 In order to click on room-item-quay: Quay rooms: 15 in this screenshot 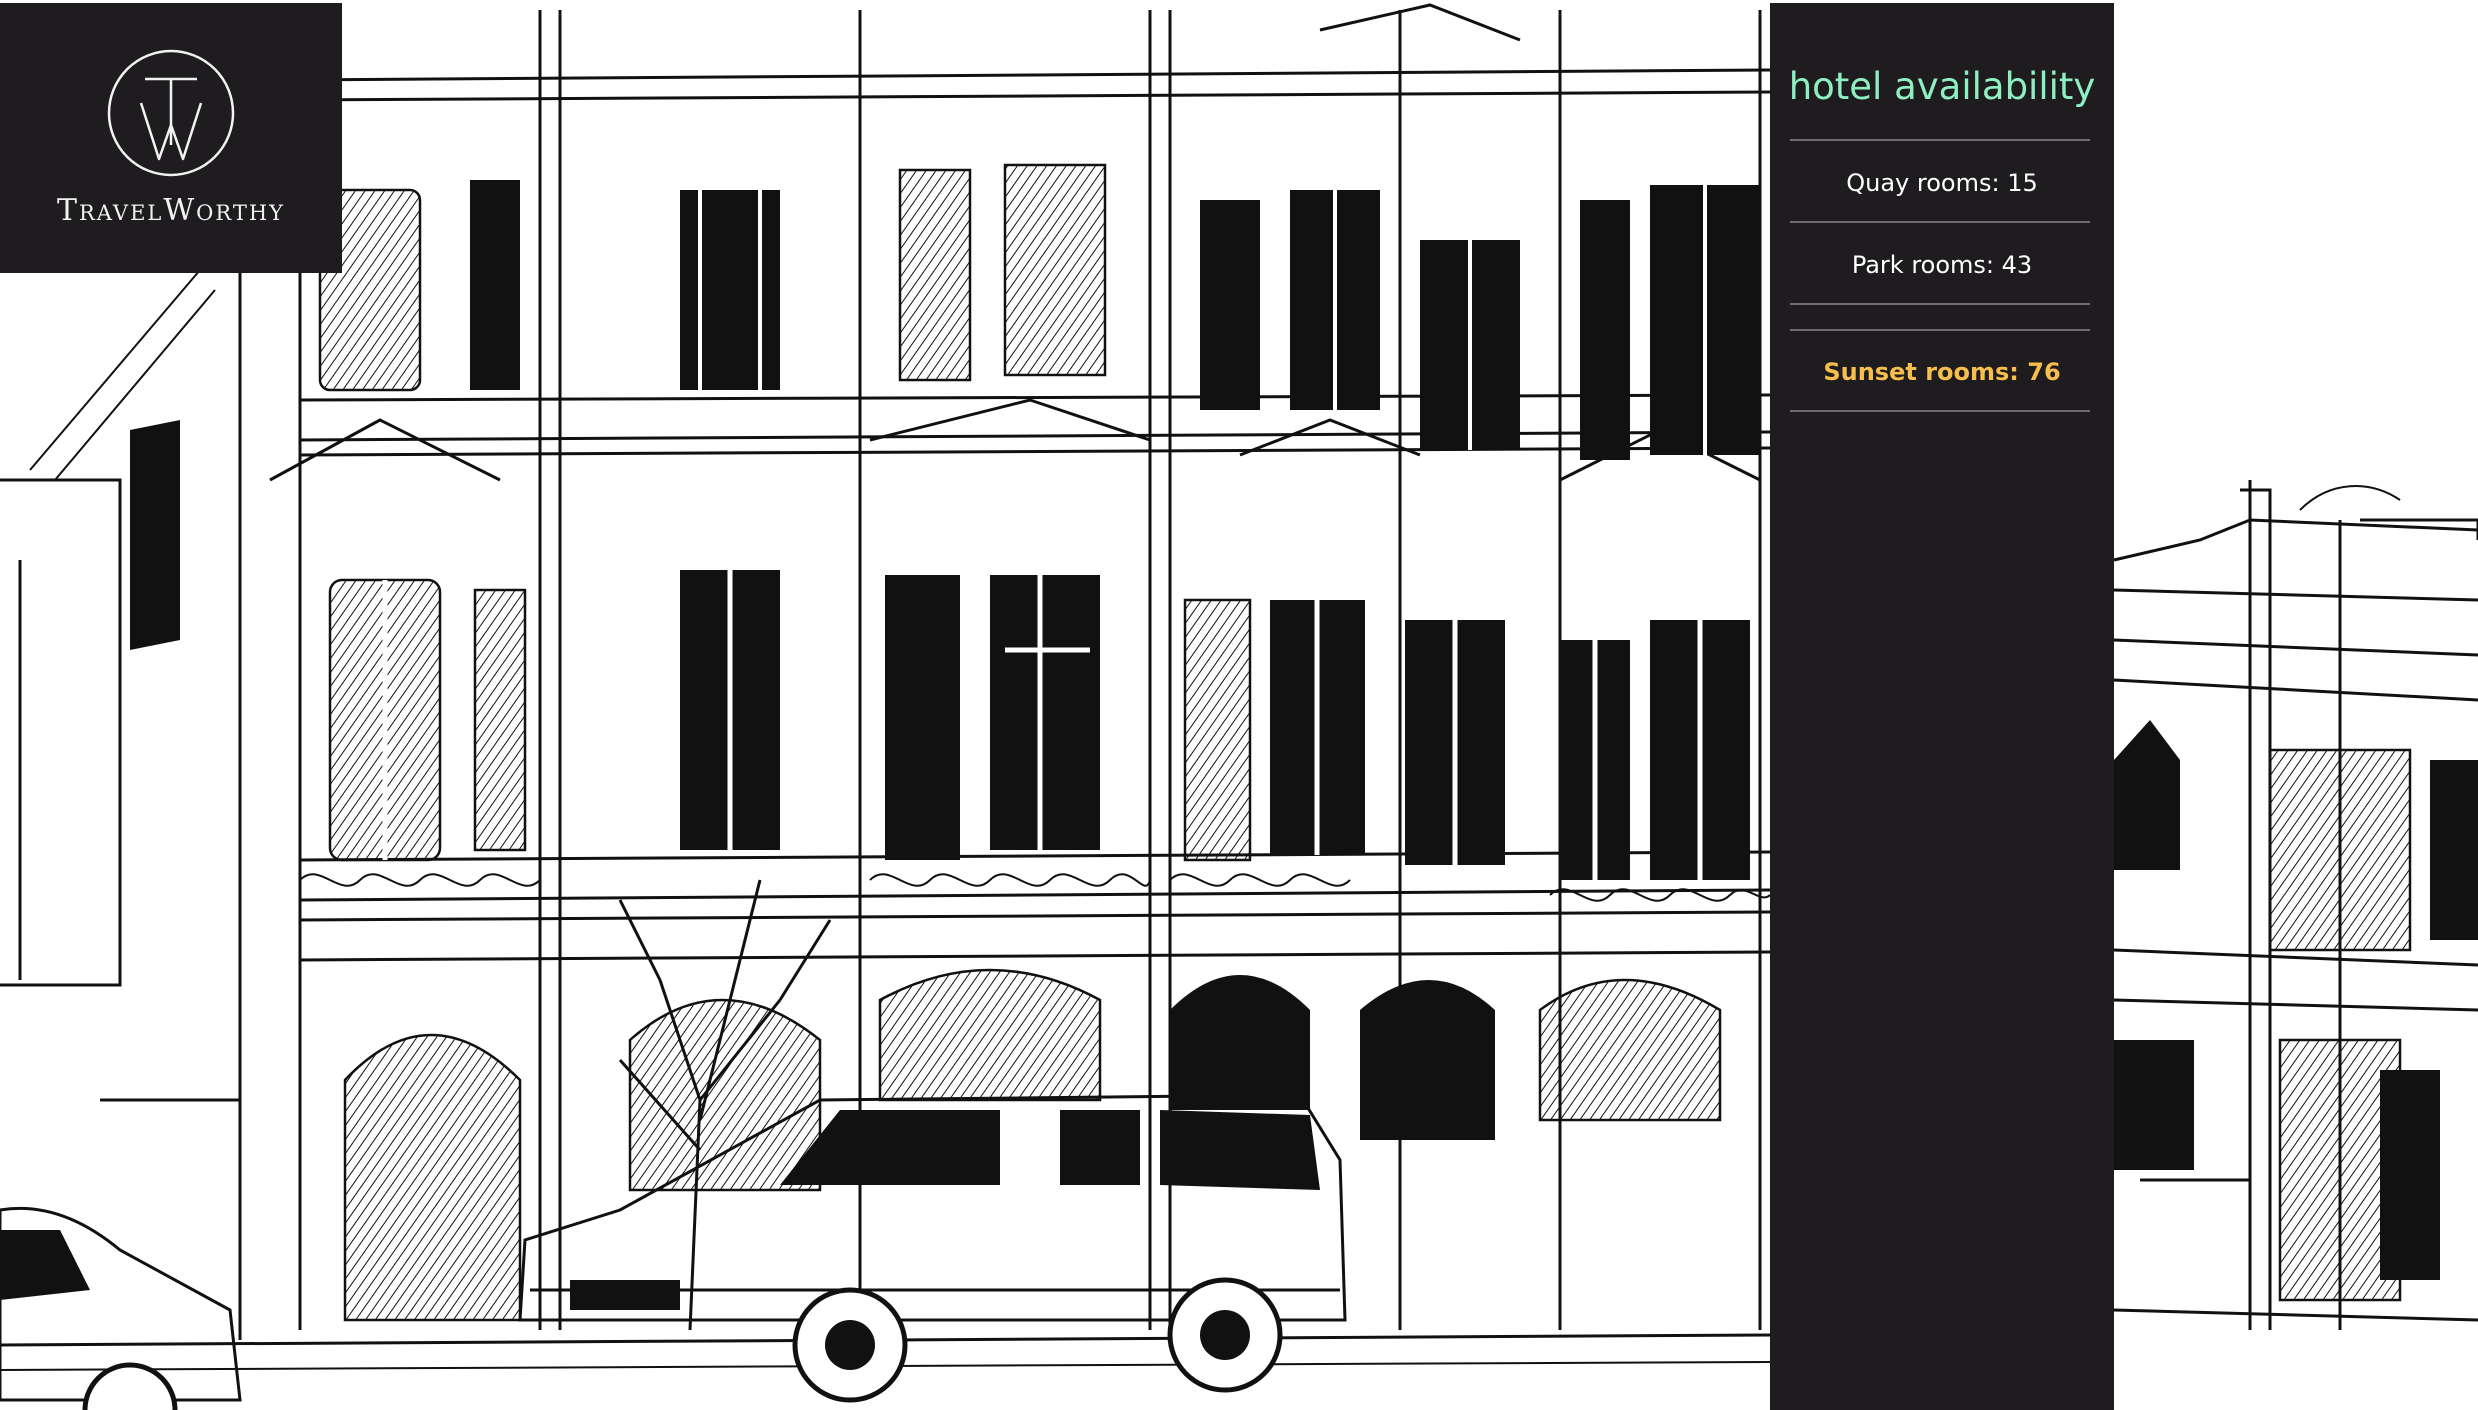, I will do `click(1942, 183)`.